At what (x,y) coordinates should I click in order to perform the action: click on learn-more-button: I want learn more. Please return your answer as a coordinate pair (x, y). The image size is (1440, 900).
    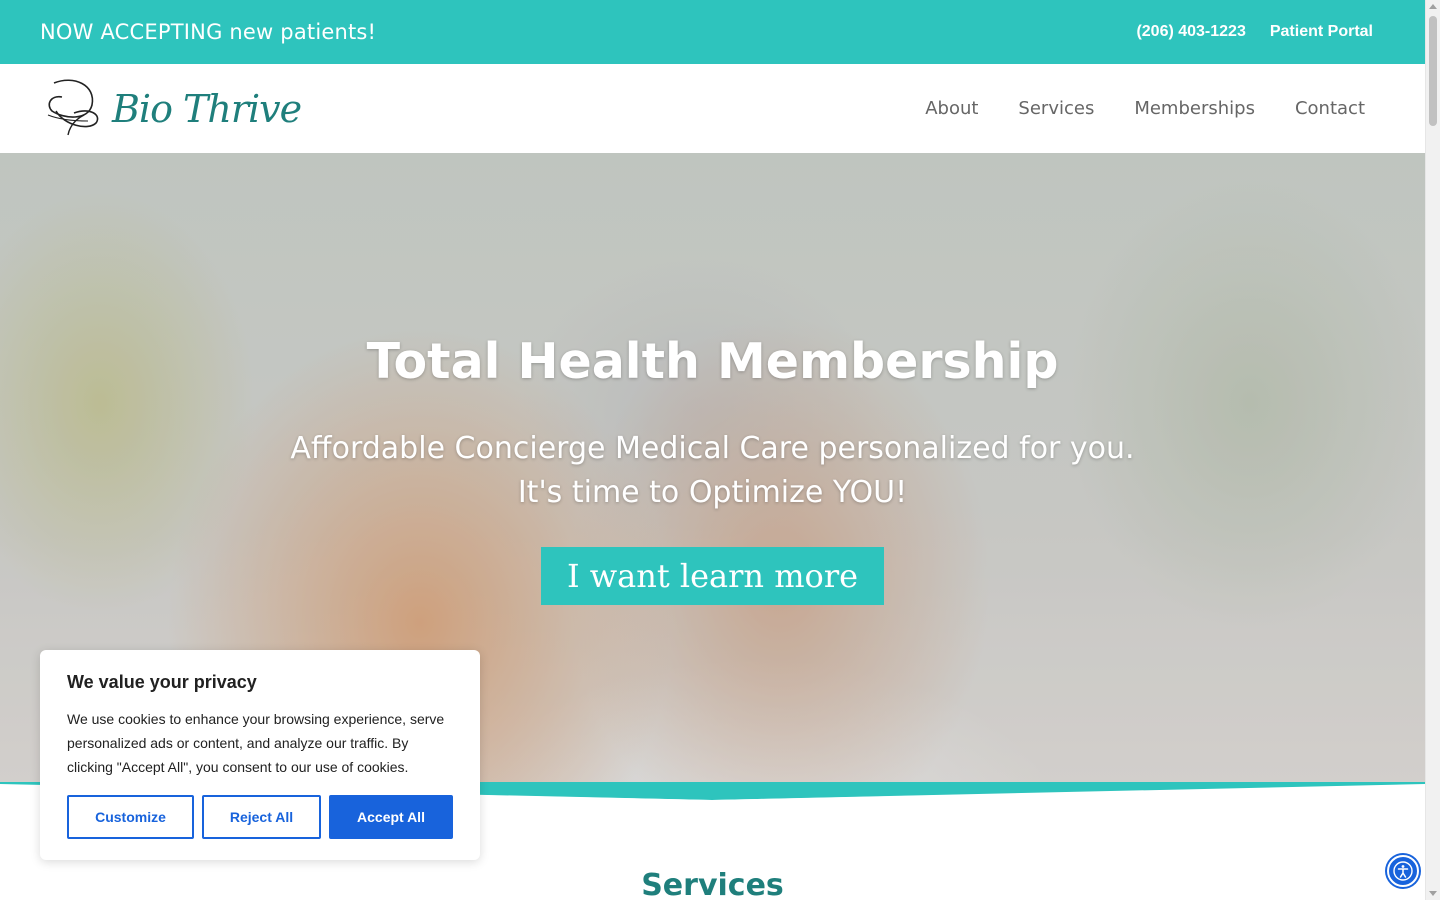
    Looking at the image, I should click on (712, 575).